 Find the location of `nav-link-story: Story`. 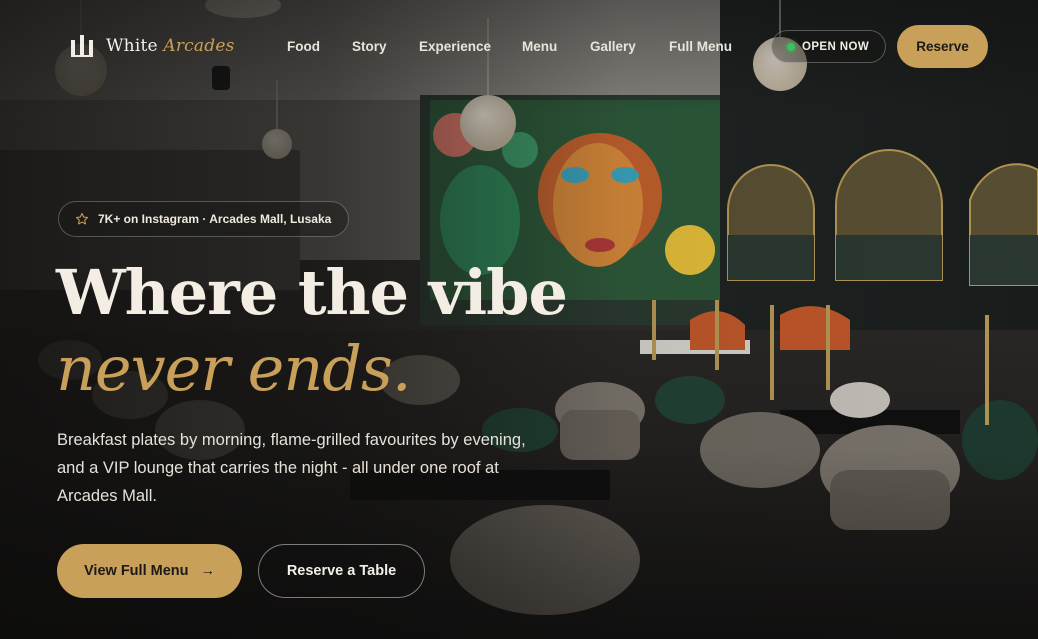

nav-link-story: Story is located at coordinates (369, 46).